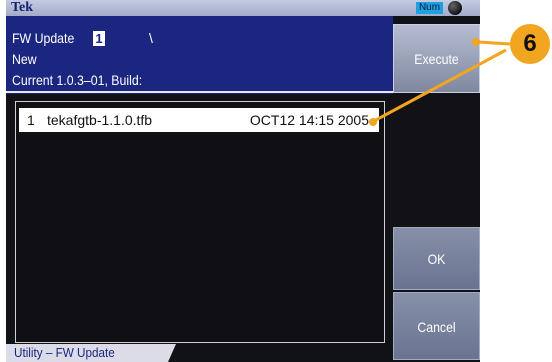 The width and height of the screenshot is (552, 362). Describe the element at coordinates (243, 8) in the screenshot. I see `status-bar: Tek Num` at that location.